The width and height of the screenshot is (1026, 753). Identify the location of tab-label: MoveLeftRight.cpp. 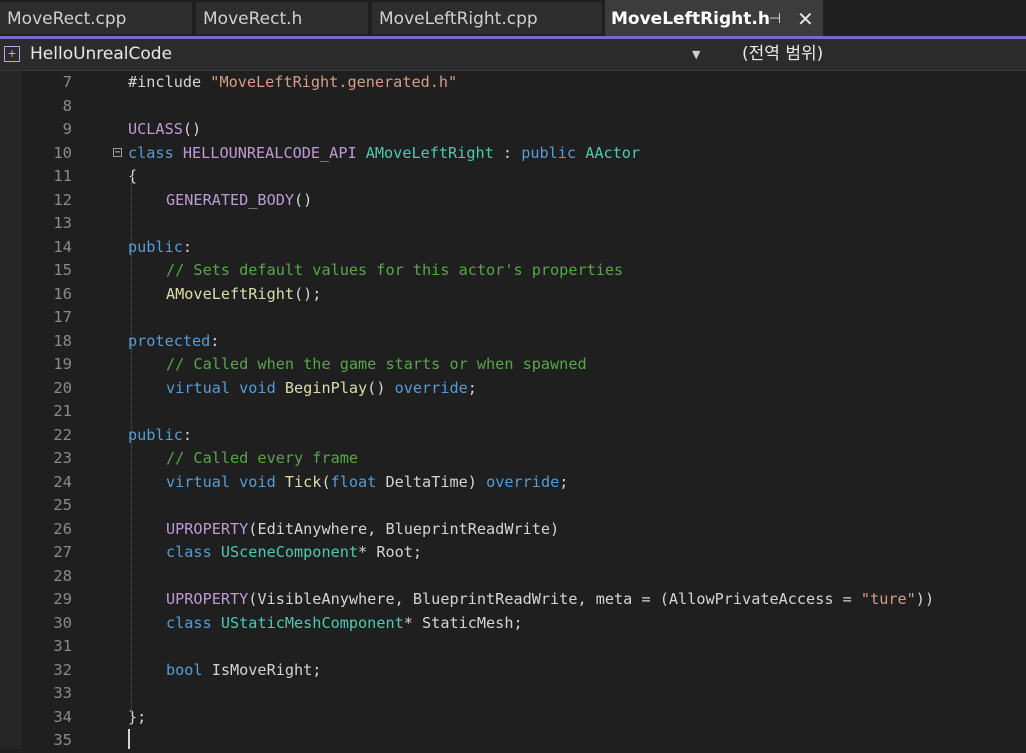
(458, 19).